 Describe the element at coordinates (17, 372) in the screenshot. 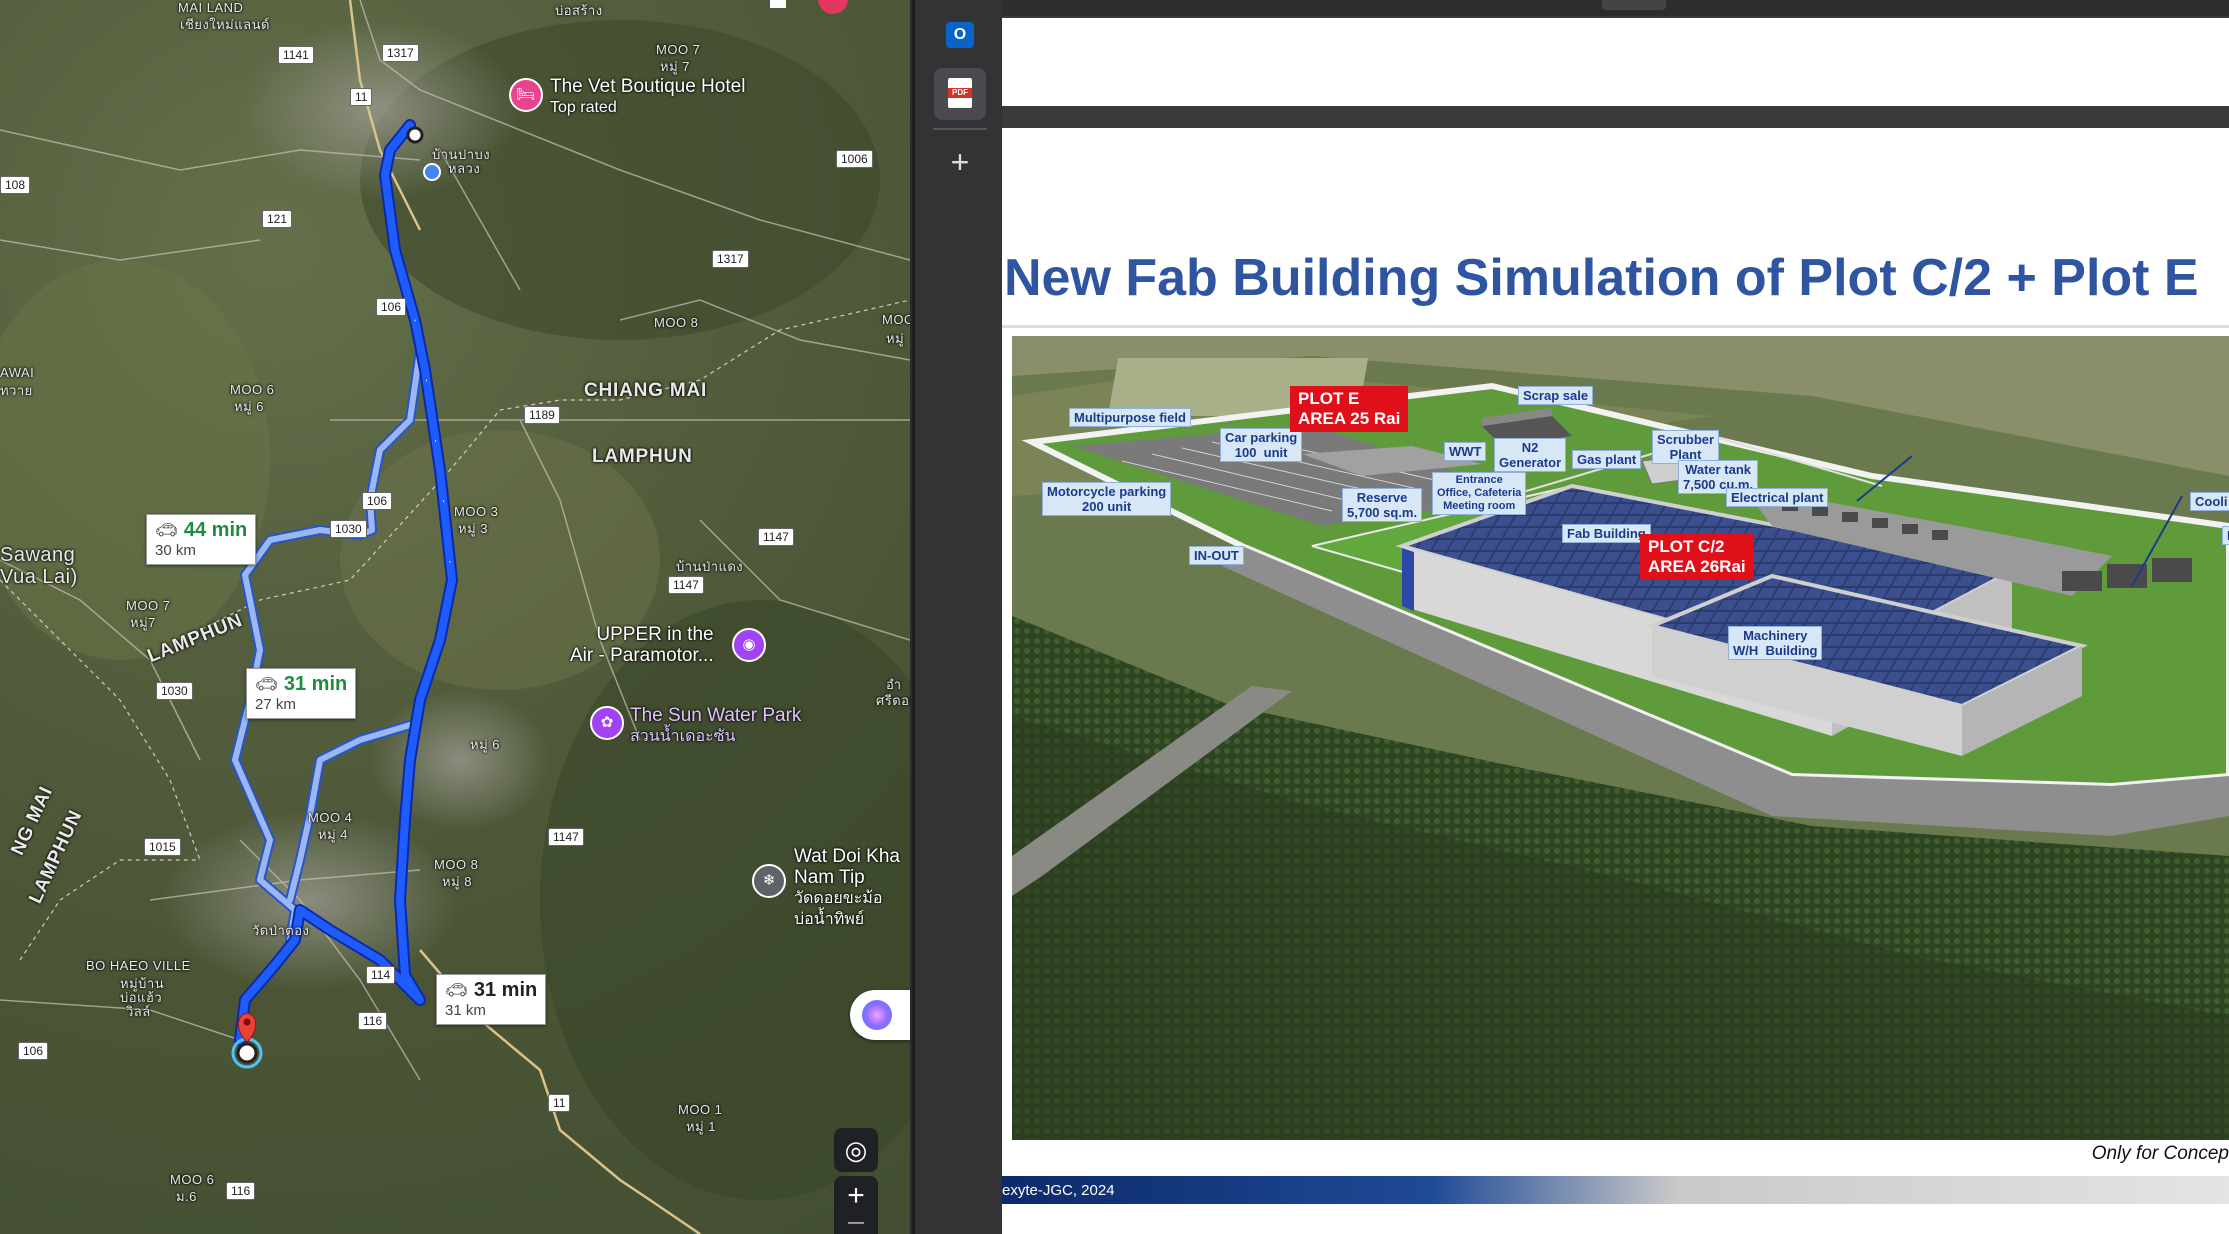

I see `place-label: AWAI` at that location.